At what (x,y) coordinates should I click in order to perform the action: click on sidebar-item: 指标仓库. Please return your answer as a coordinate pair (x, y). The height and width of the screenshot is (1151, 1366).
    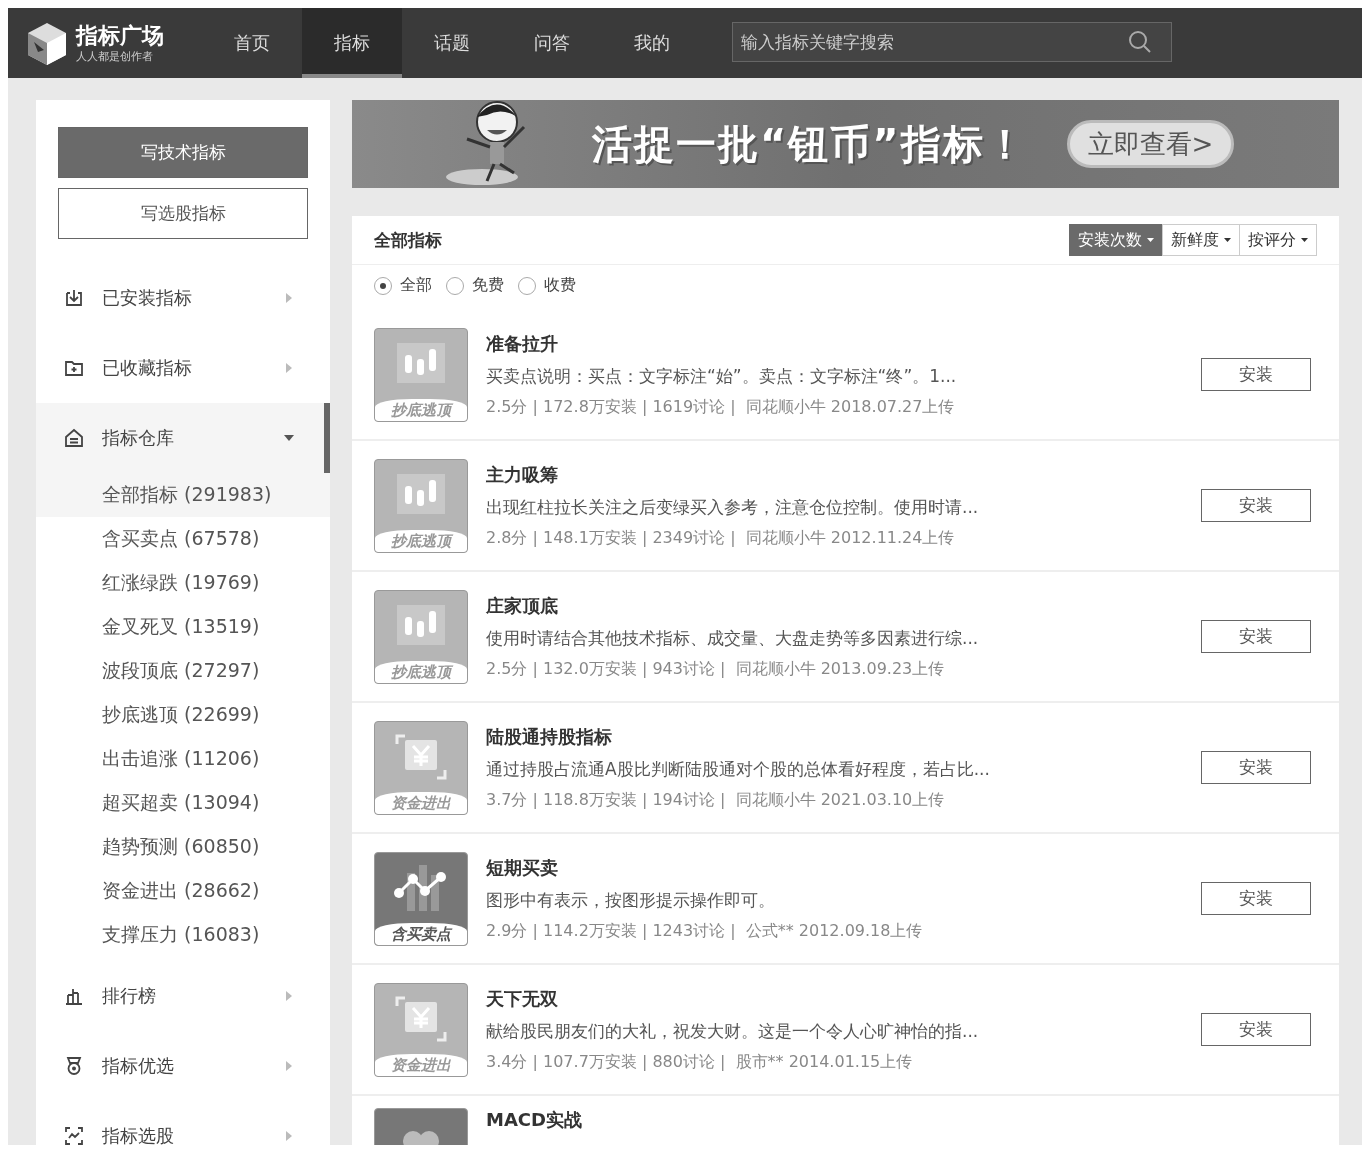
    Looking at the image, I should click on (183, 438).